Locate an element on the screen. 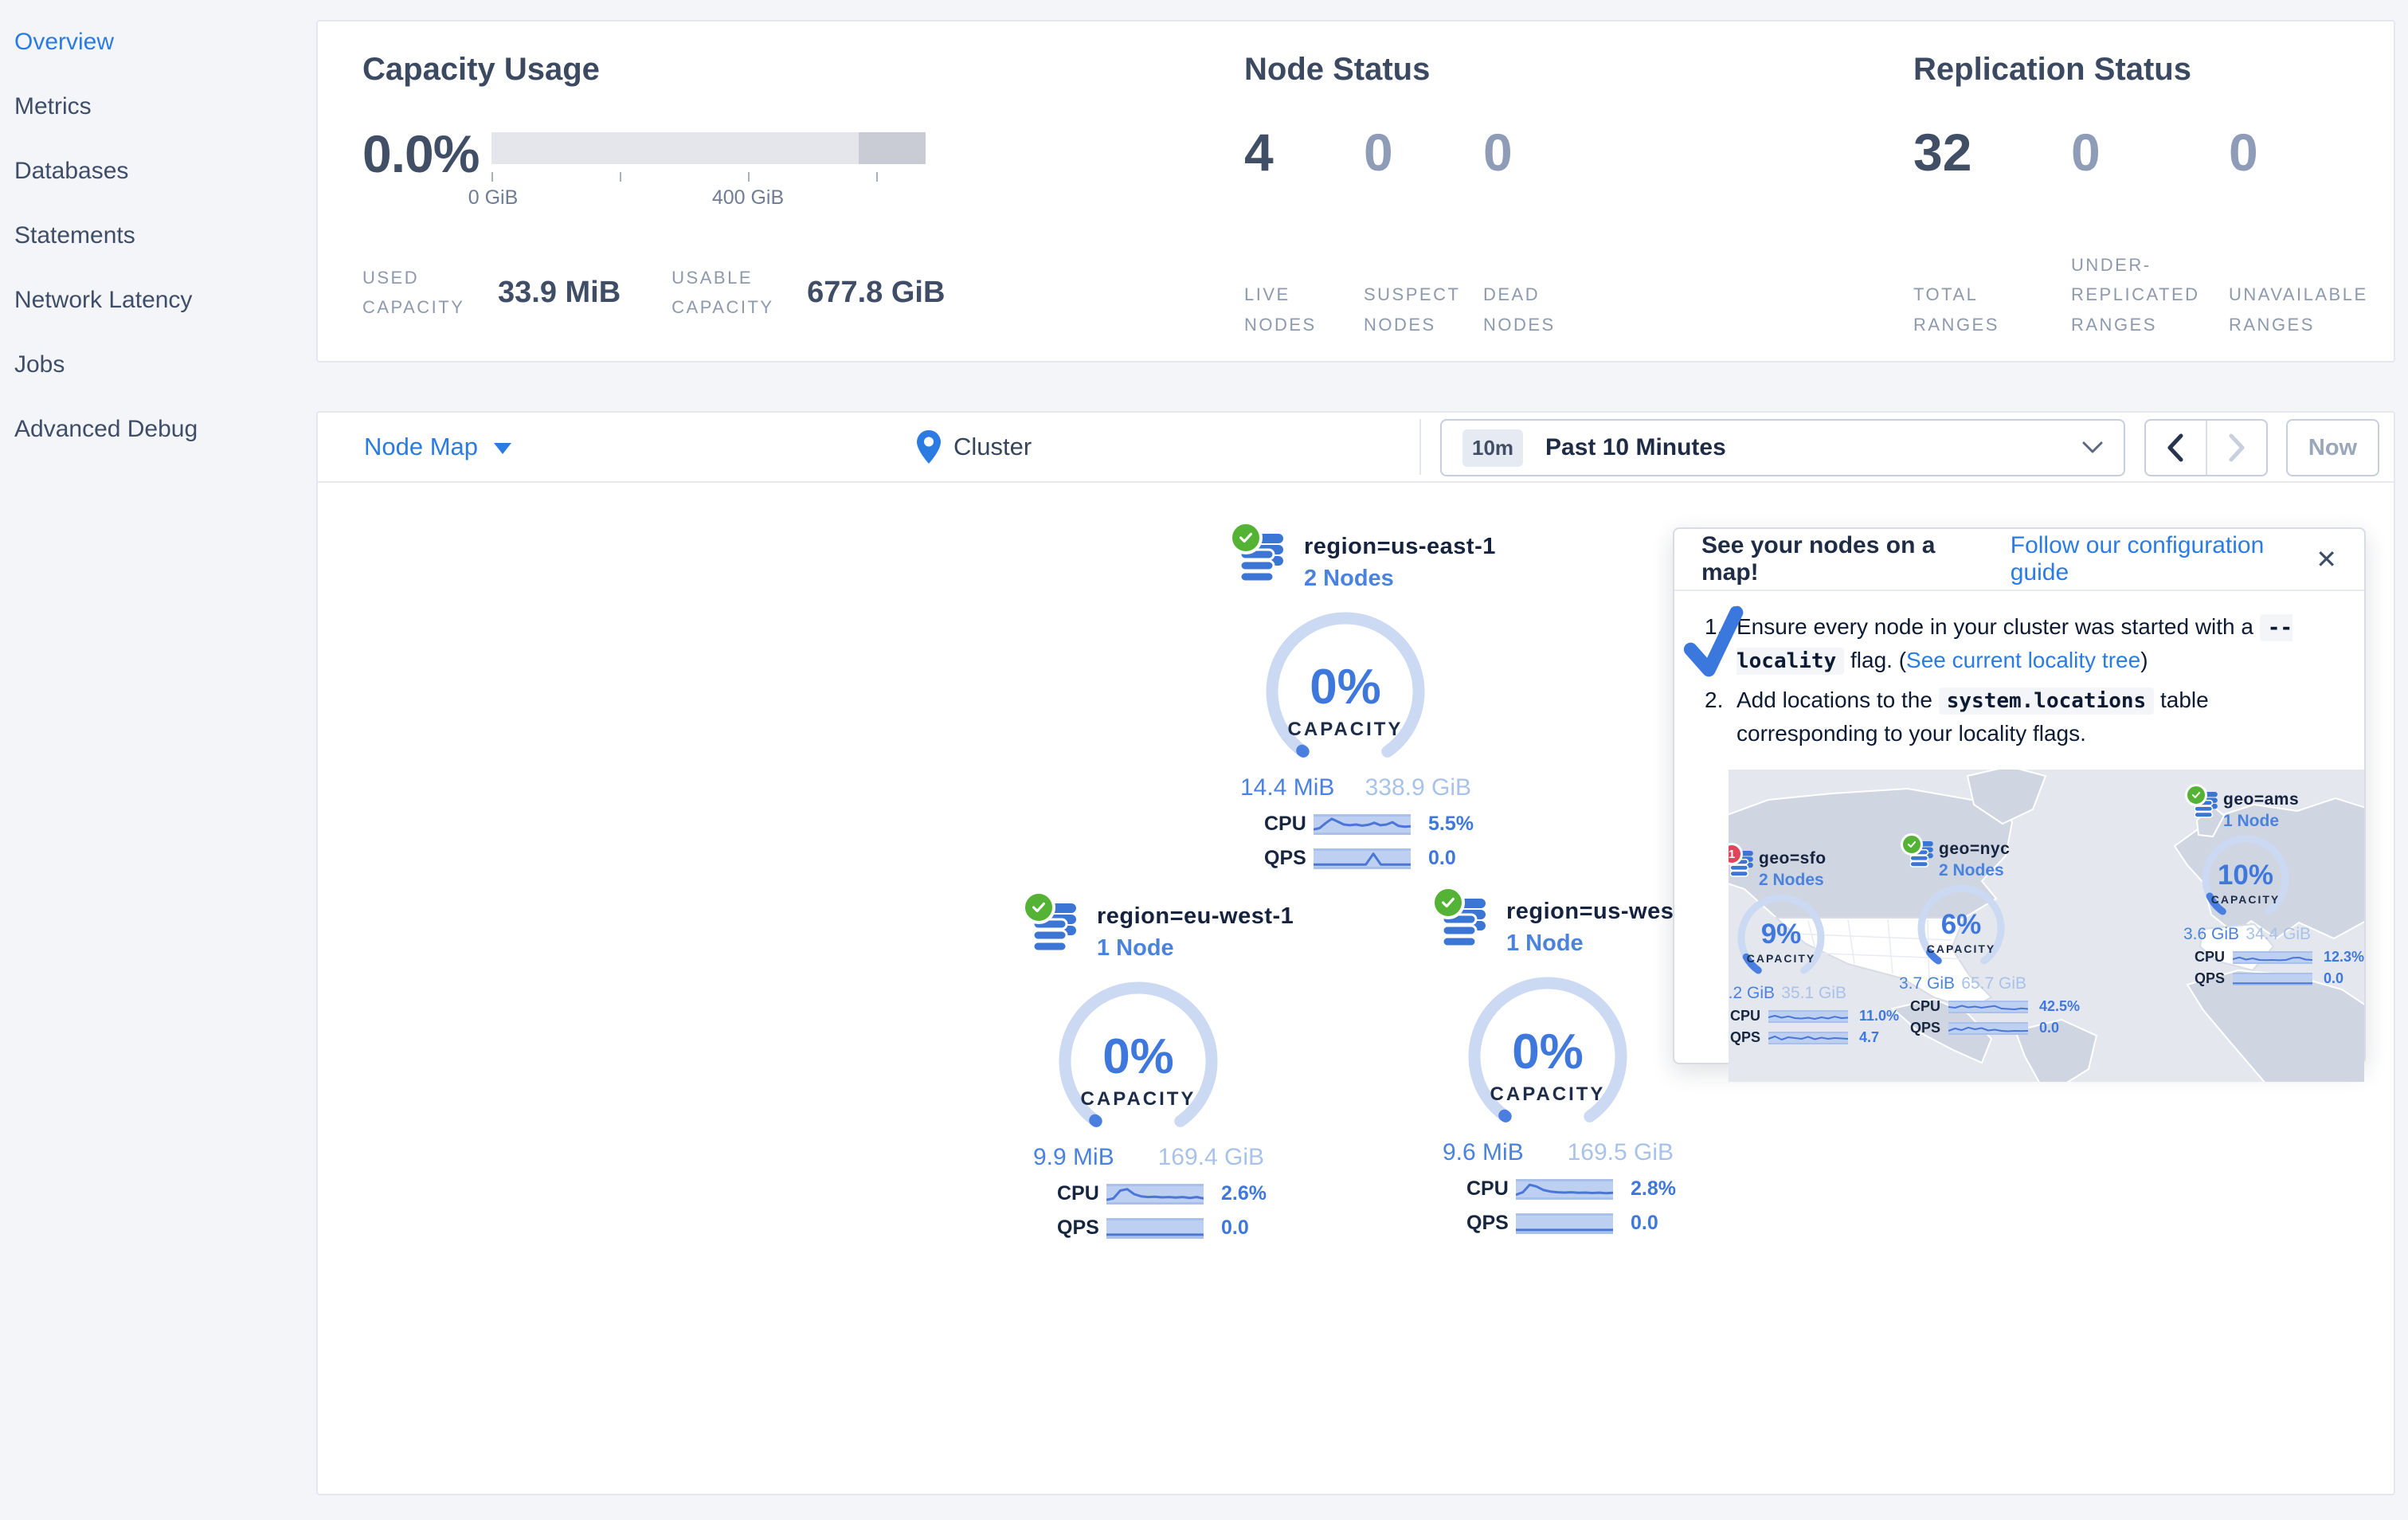 The image size is (2408, 1520). under-replicated-ranges-value: 0 is located at coordinates (2086, 152).